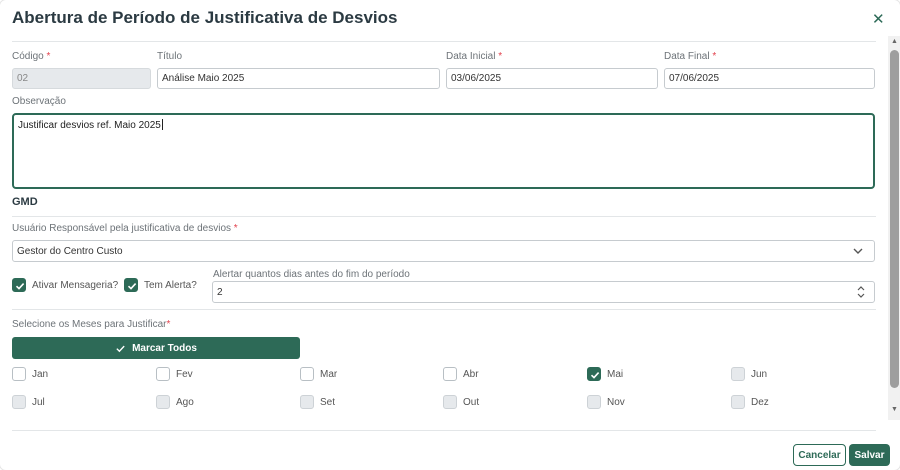 This screenshot has width=900, height=470. I want to click on month-label: Ago, so click(185, 402).